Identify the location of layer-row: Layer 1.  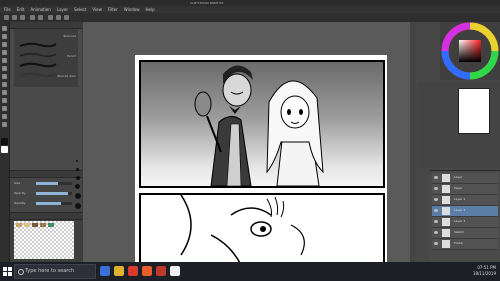
(465, 200).